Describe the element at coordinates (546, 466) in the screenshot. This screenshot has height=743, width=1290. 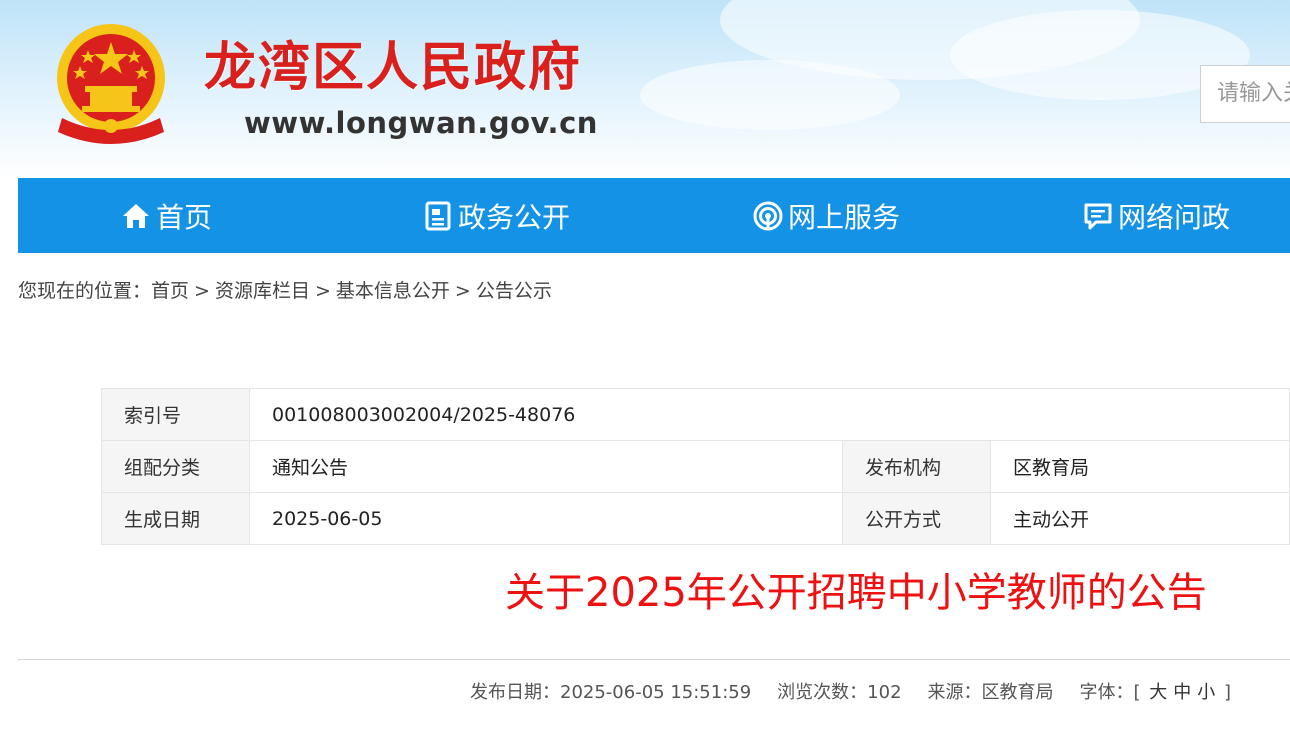
I see `category-value: 通知公告` at that location.